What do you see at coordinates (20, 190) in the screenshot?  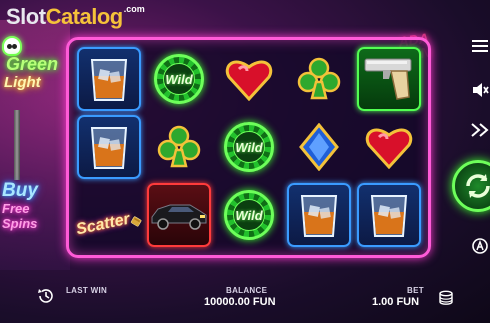 I see `buy-label: Buy` at bounding box center [20, 190].